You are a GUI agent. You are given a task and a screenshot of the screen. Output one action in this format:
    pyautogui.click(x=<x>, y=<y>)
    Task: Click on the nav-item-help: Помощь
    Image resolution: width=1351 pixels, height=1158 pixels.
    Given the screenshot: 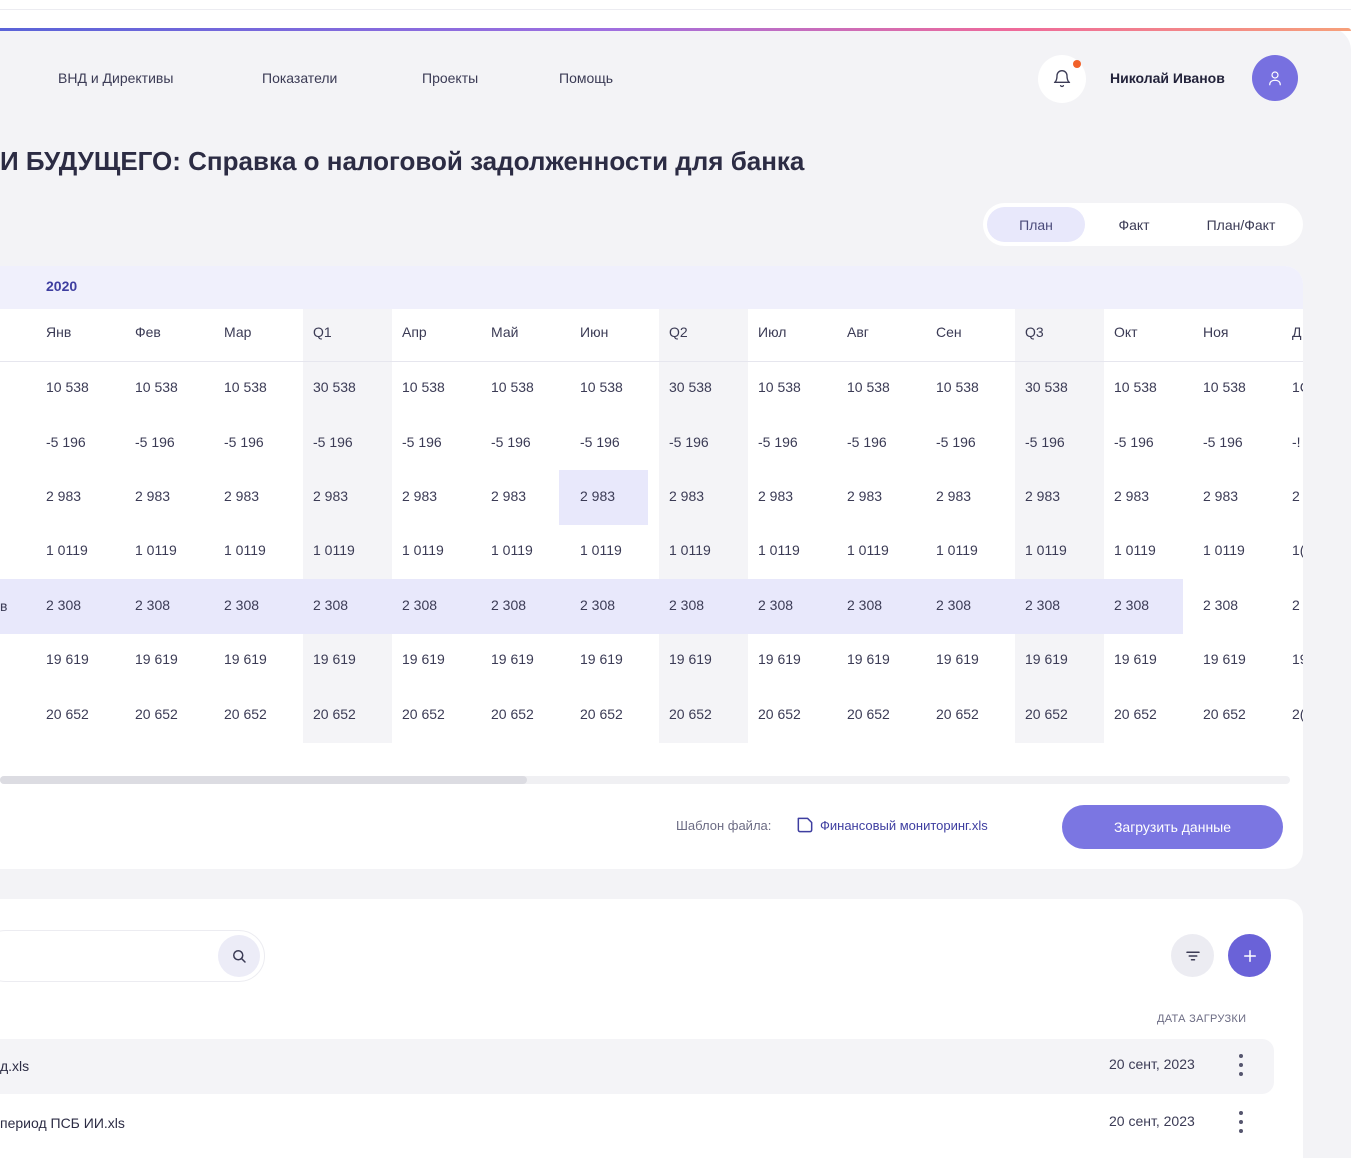 What is the action you would take?
    pyautogui.click(x=586, y=78)
    